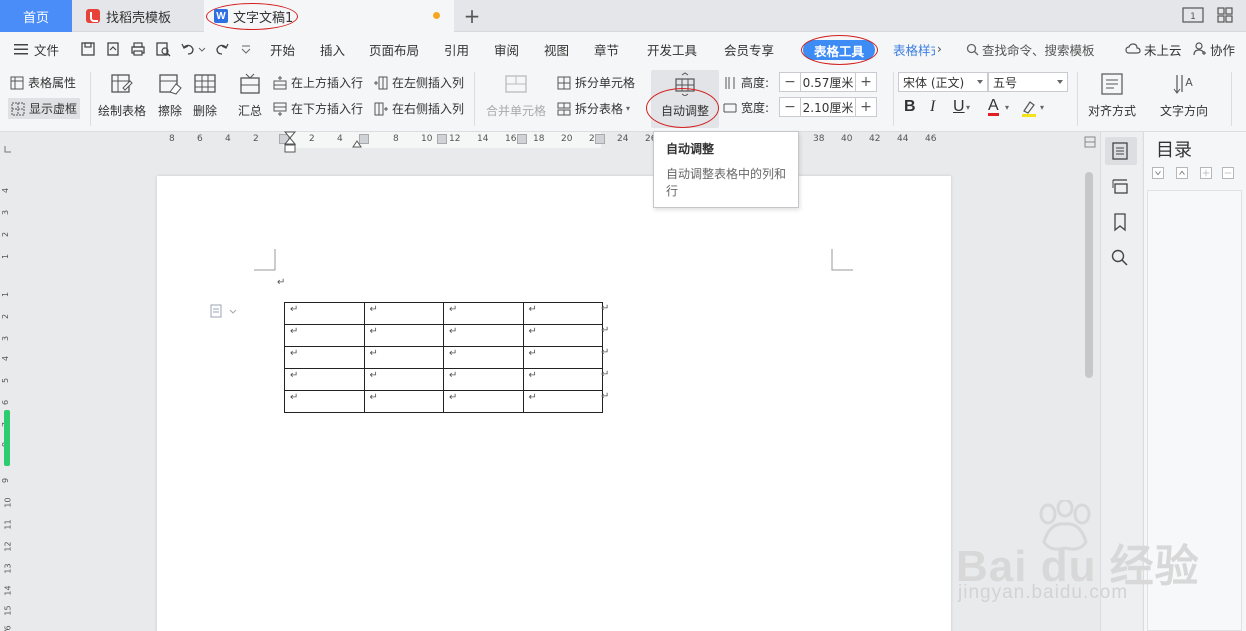 This screenshot has width=1246, height=631. Describe the element at coordinates (188, 49) in the screenshot. I see `undo-icon` at that location.